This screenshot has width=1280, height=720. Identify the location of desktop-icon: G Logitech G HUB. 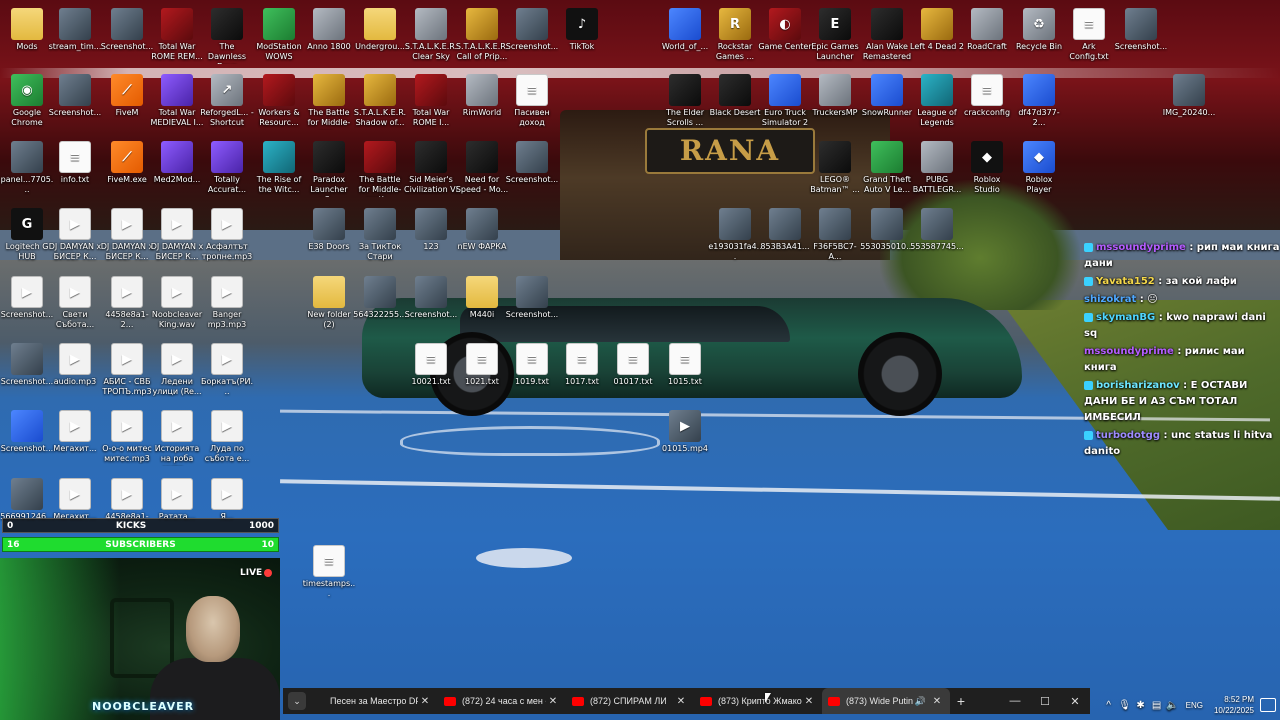
(27, 240).